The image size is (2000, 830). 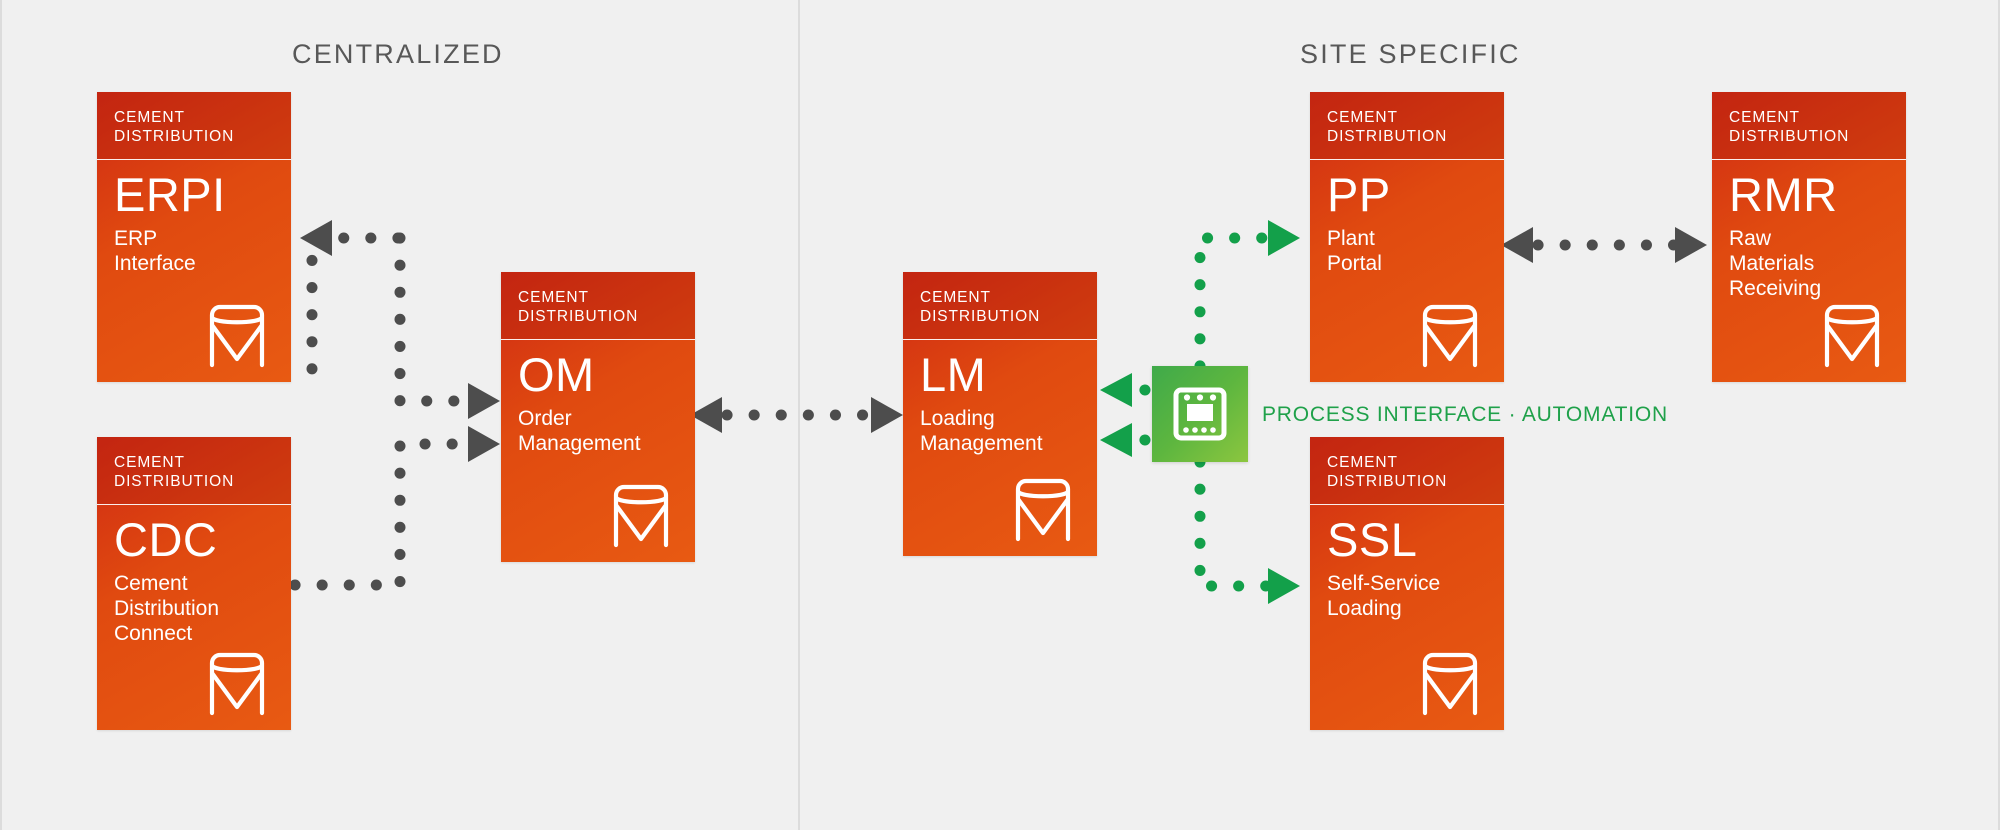 What do you see at coordinates (953, 374) in the screenshot?
I see `card-lm-abbr: LM` at bounding box center [953, 374].